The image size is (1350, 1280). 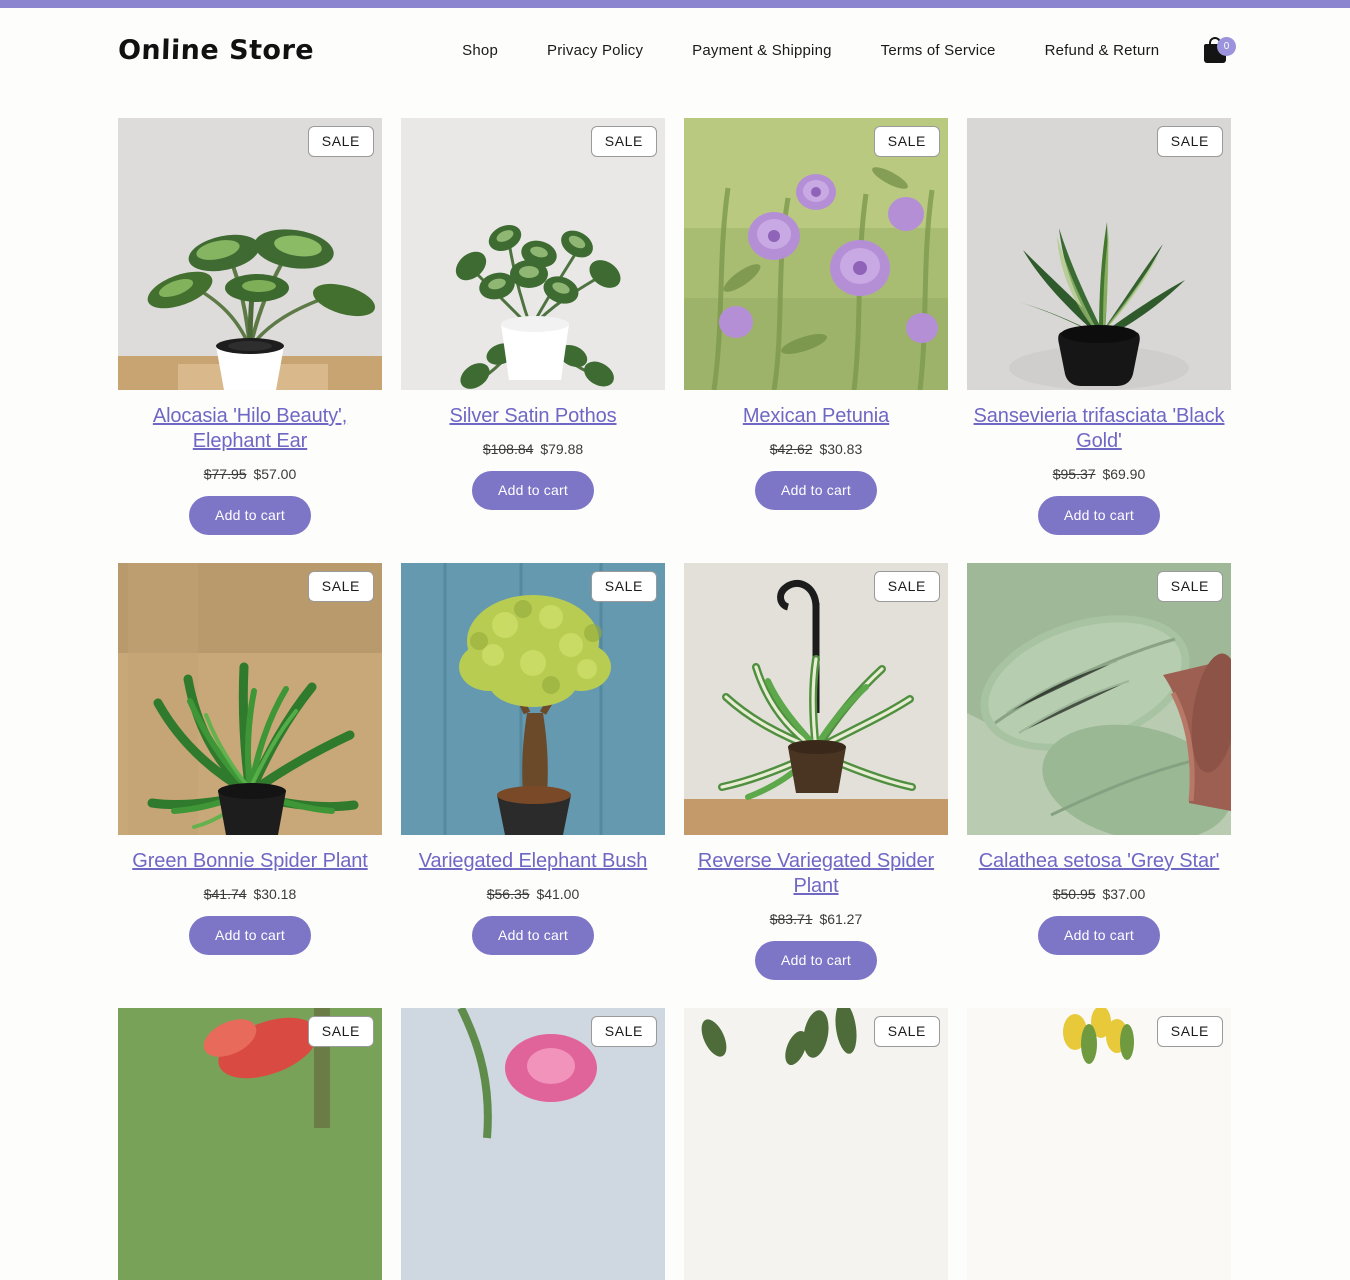 What do you see at coordinates (225, 474) in the screenshot?
I see `product-original-price: $77.95` at bounding box center [225, 474].